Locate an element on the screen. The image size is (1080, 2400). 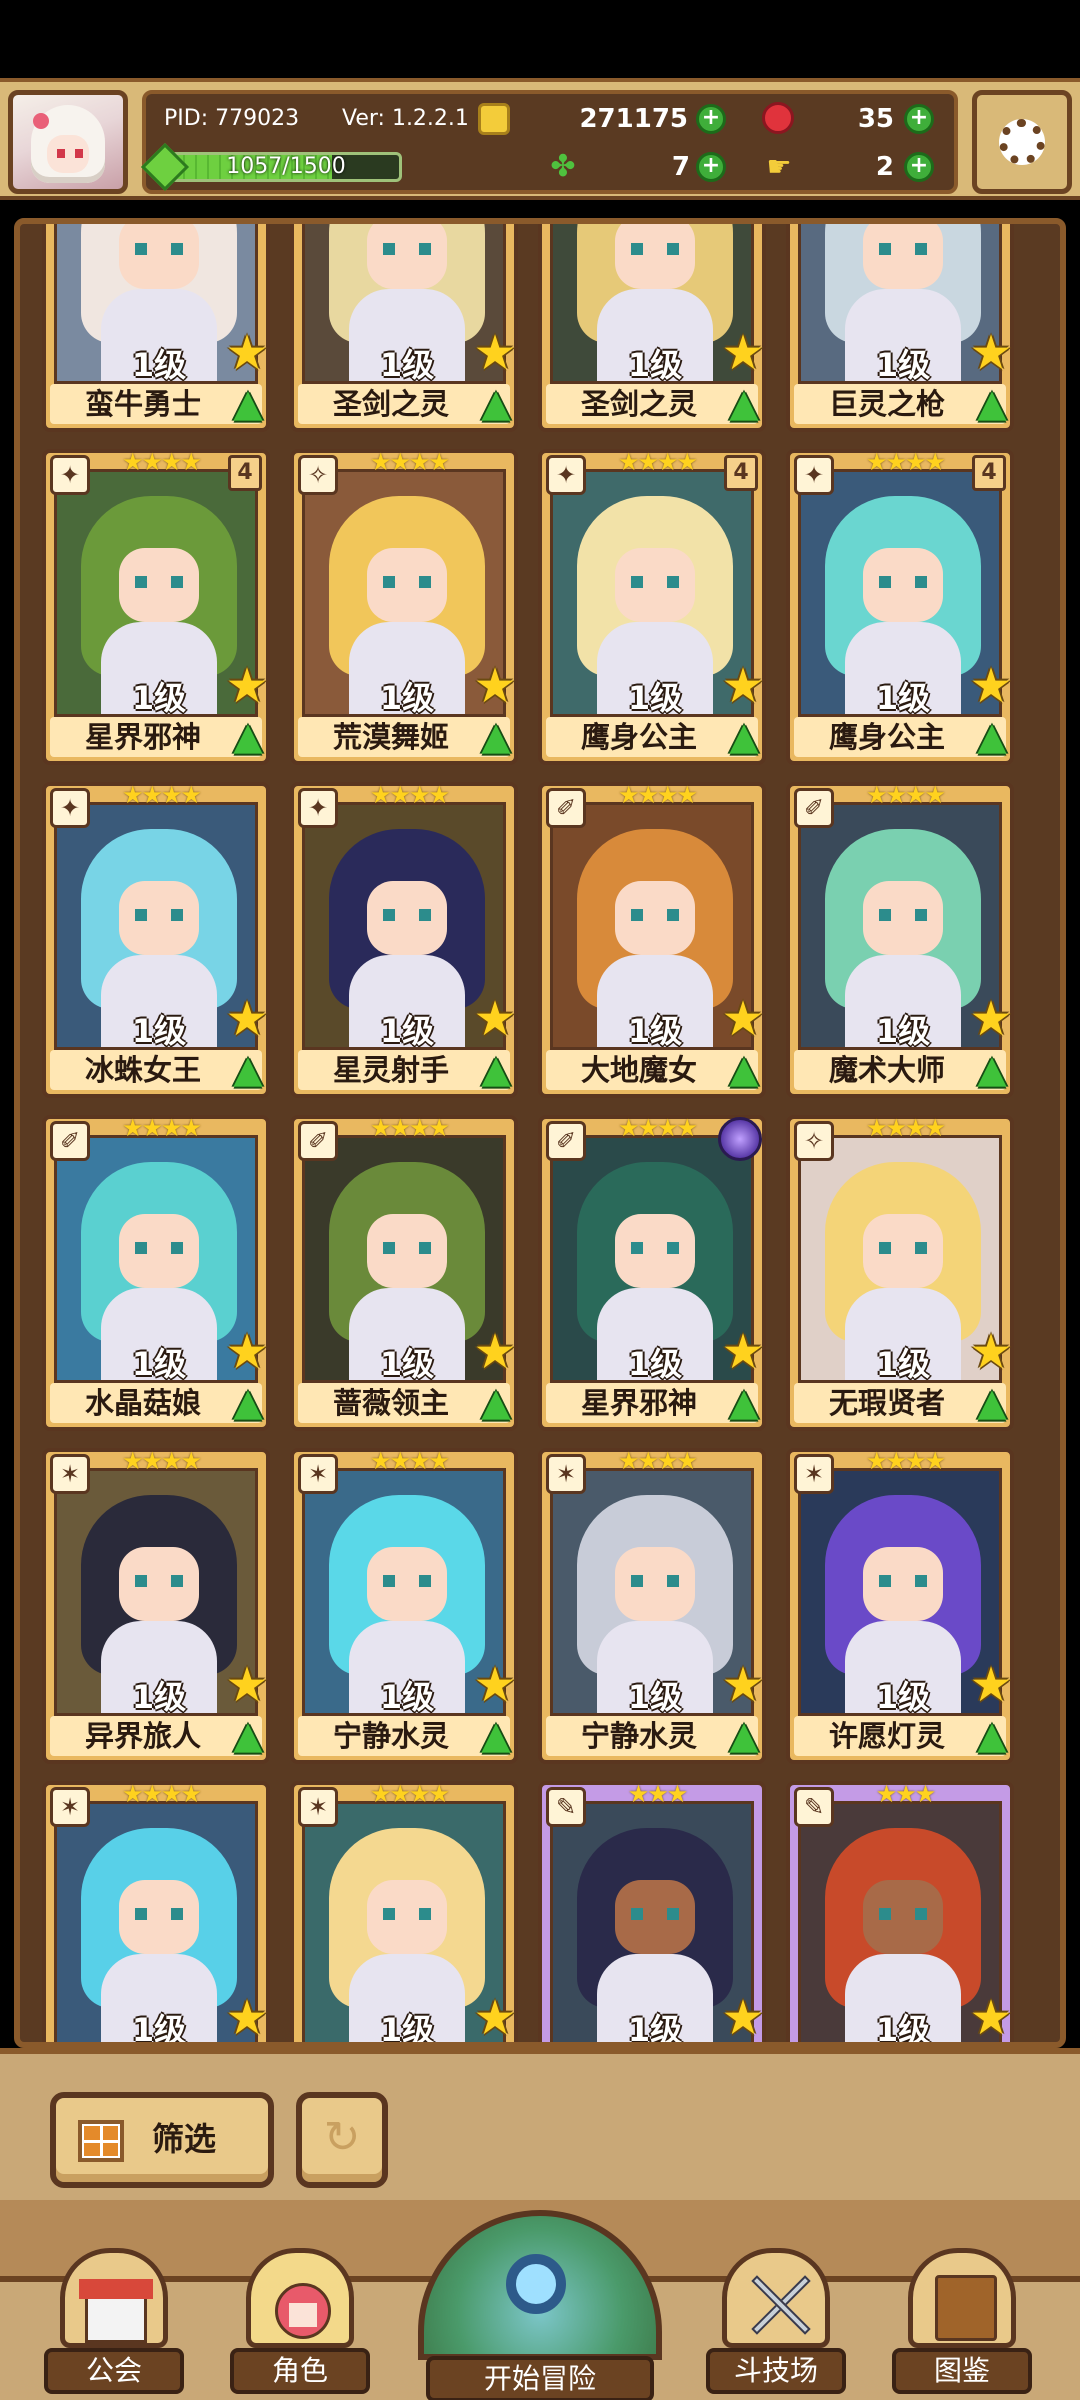
rank-badge: 4 is located at coordinates (245, 473).